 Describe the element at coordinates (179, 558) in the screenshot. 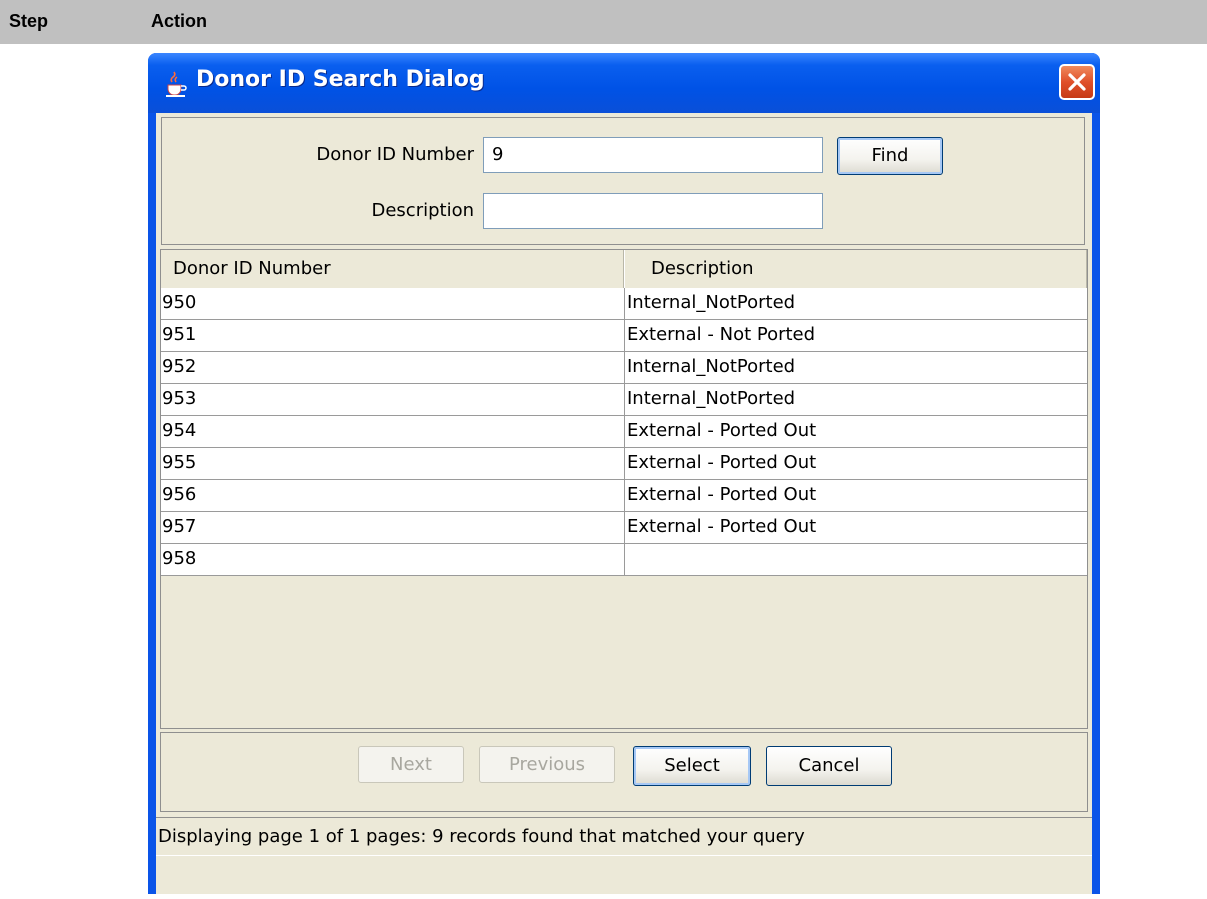

I see `donor-id-cell: 958` at that location.